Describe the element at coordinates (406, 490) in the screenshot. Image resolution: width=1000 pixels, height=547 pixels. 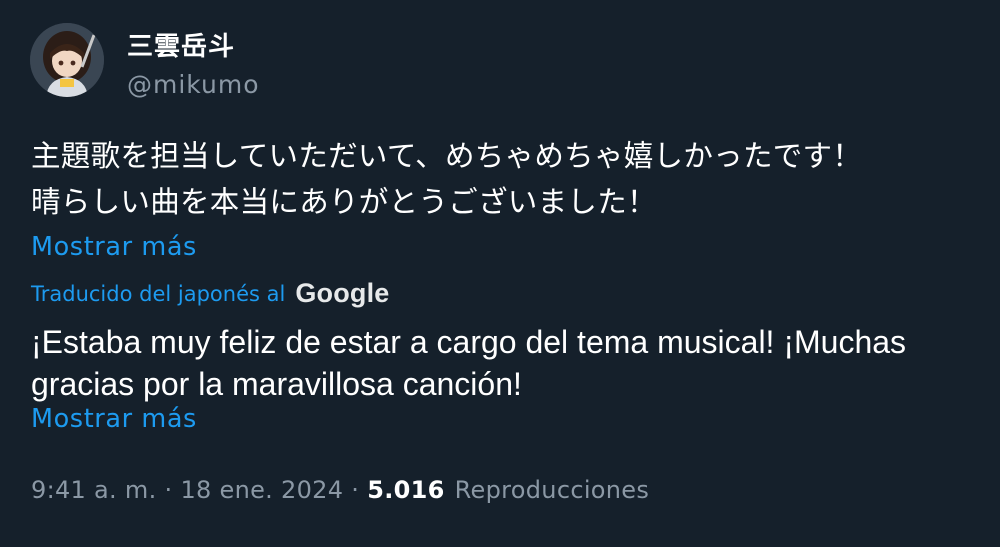
I see `views-count: 5.016` at that location.